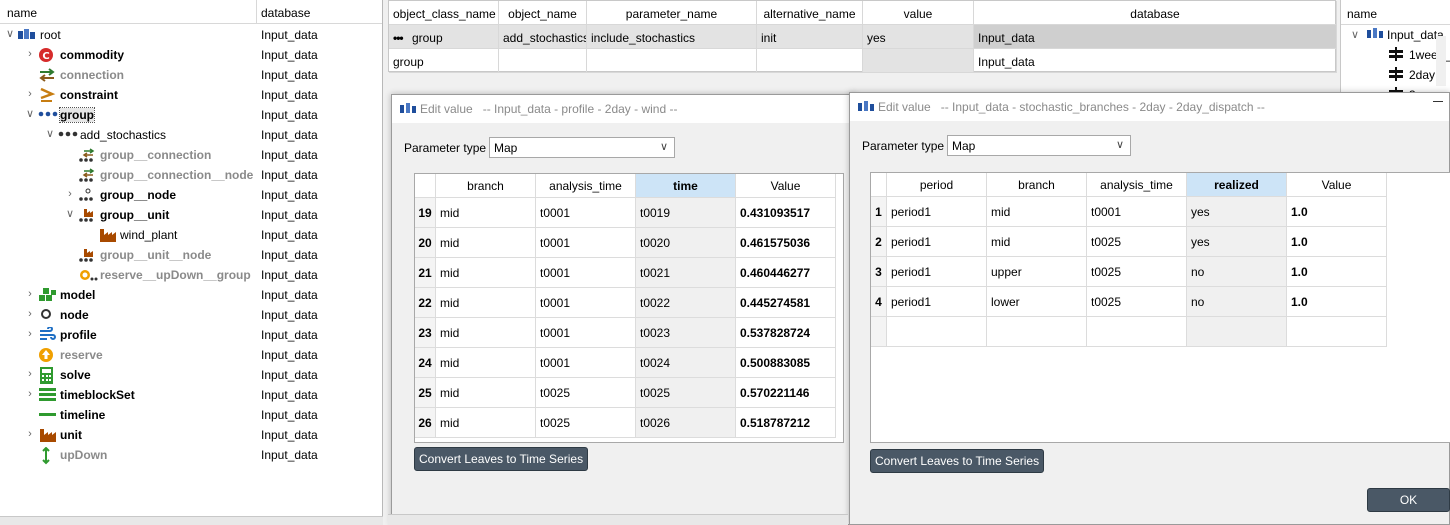 The width and height of the screenshot is (1450, 525). I want to click on column-header: analysis_time, so click(586, 186).